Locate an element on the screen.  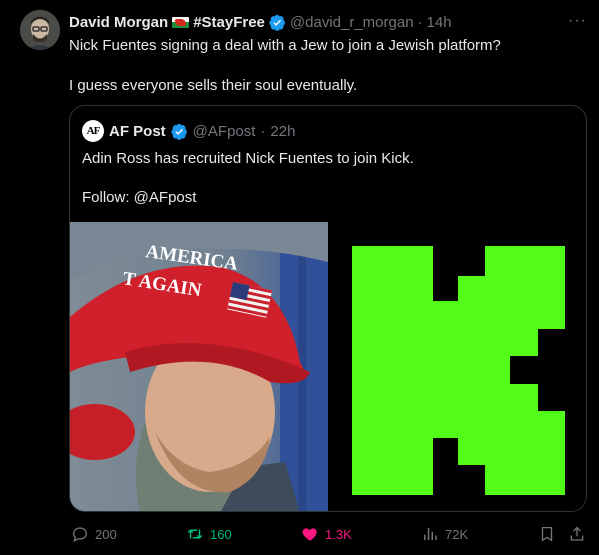
retweet-count: 160 is located at coordinates (221, 534).